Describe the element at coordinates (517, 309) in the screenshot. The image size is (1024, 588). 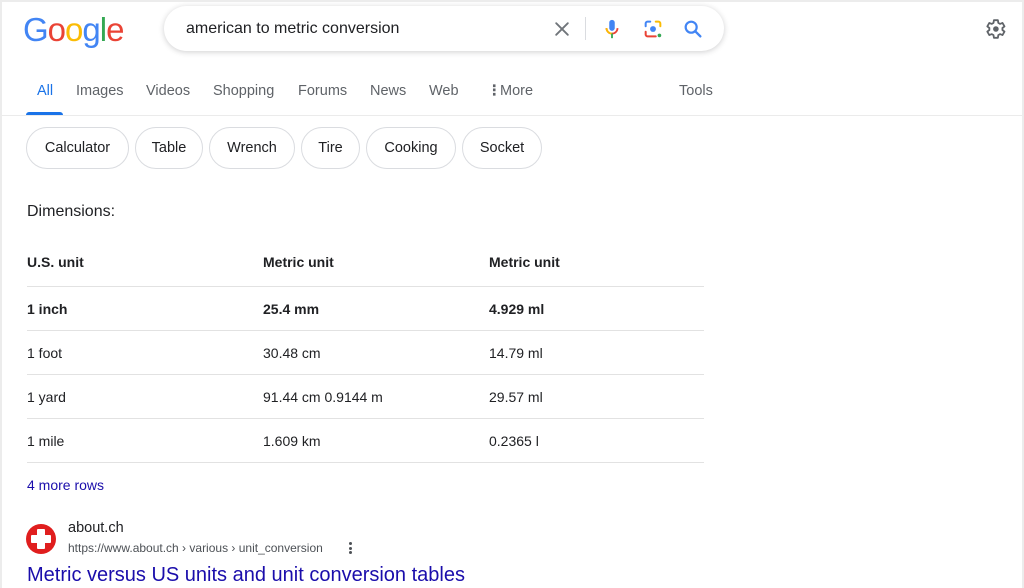
I see `table-cell: 4.929 ml` at that location.